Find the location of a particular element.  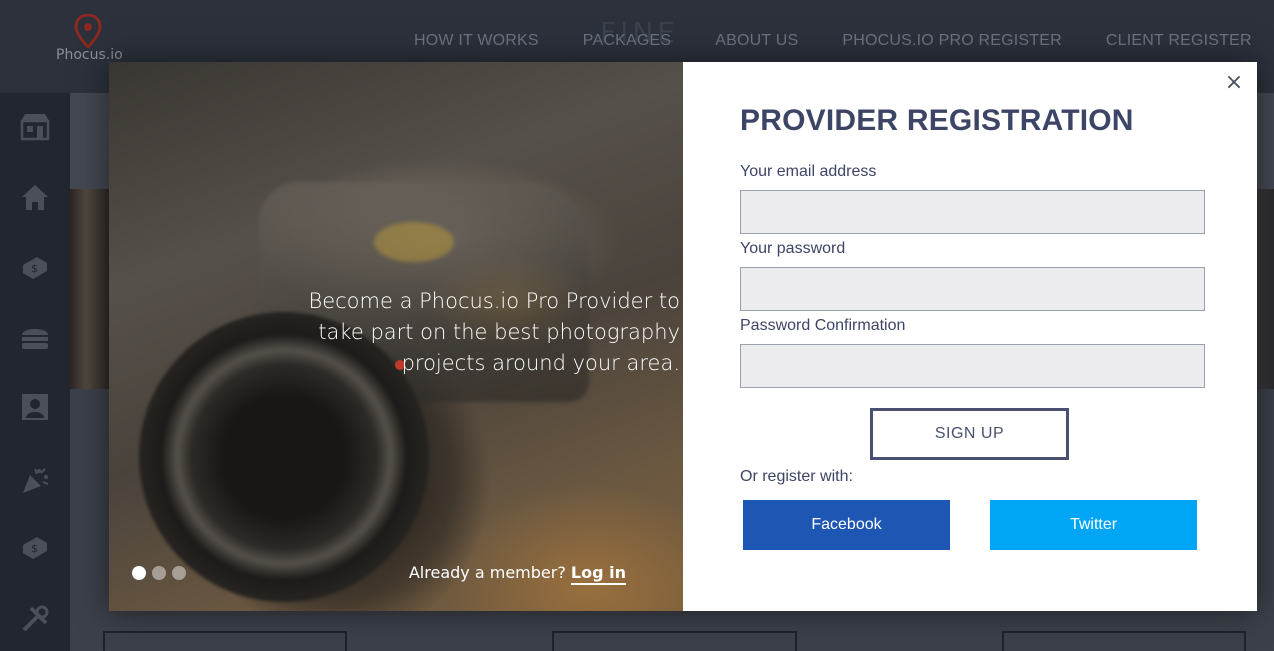

nav-packages: PACKAGES is located at coordinates (627, 42).